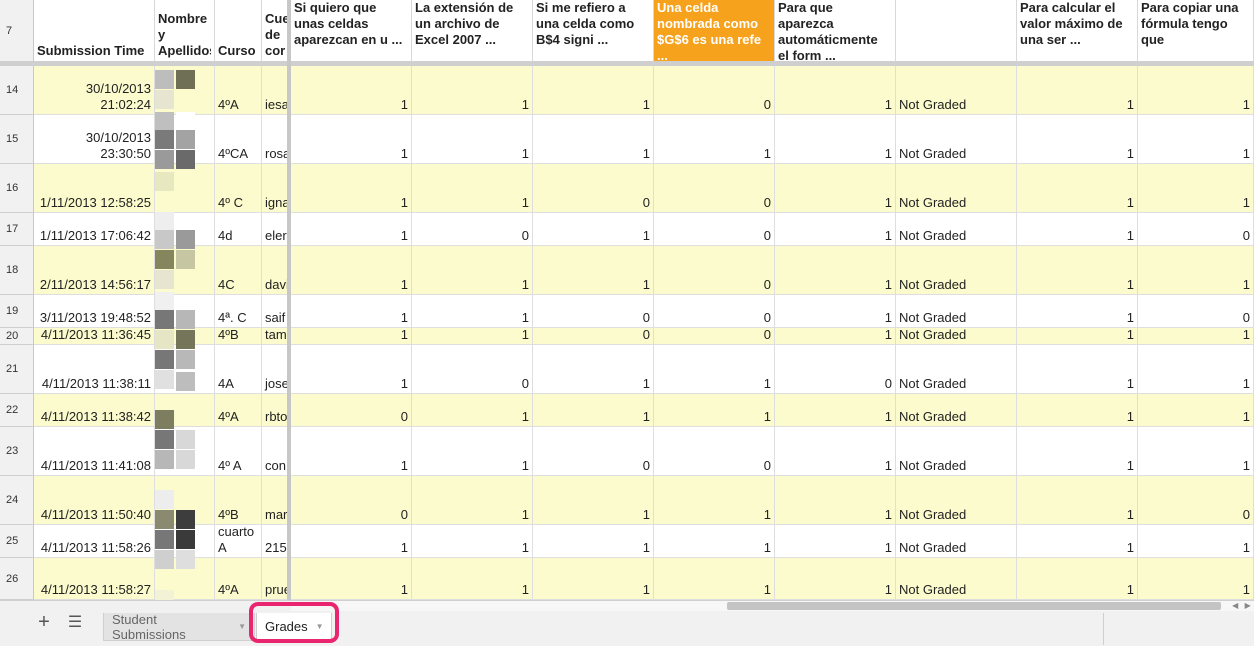 The image size is (1254, 646). What do you see at coordinates (94, 229) in the screenshot?
I see `table-cell: 1/11/2013 17:06:42` at bounding box center [94, 229].